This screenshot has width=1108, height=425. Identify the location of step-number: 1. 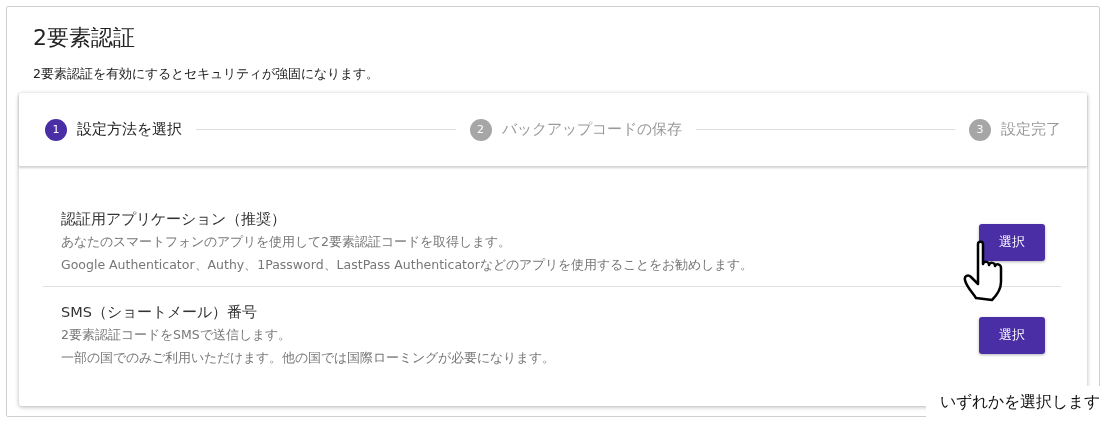
(56, 129).